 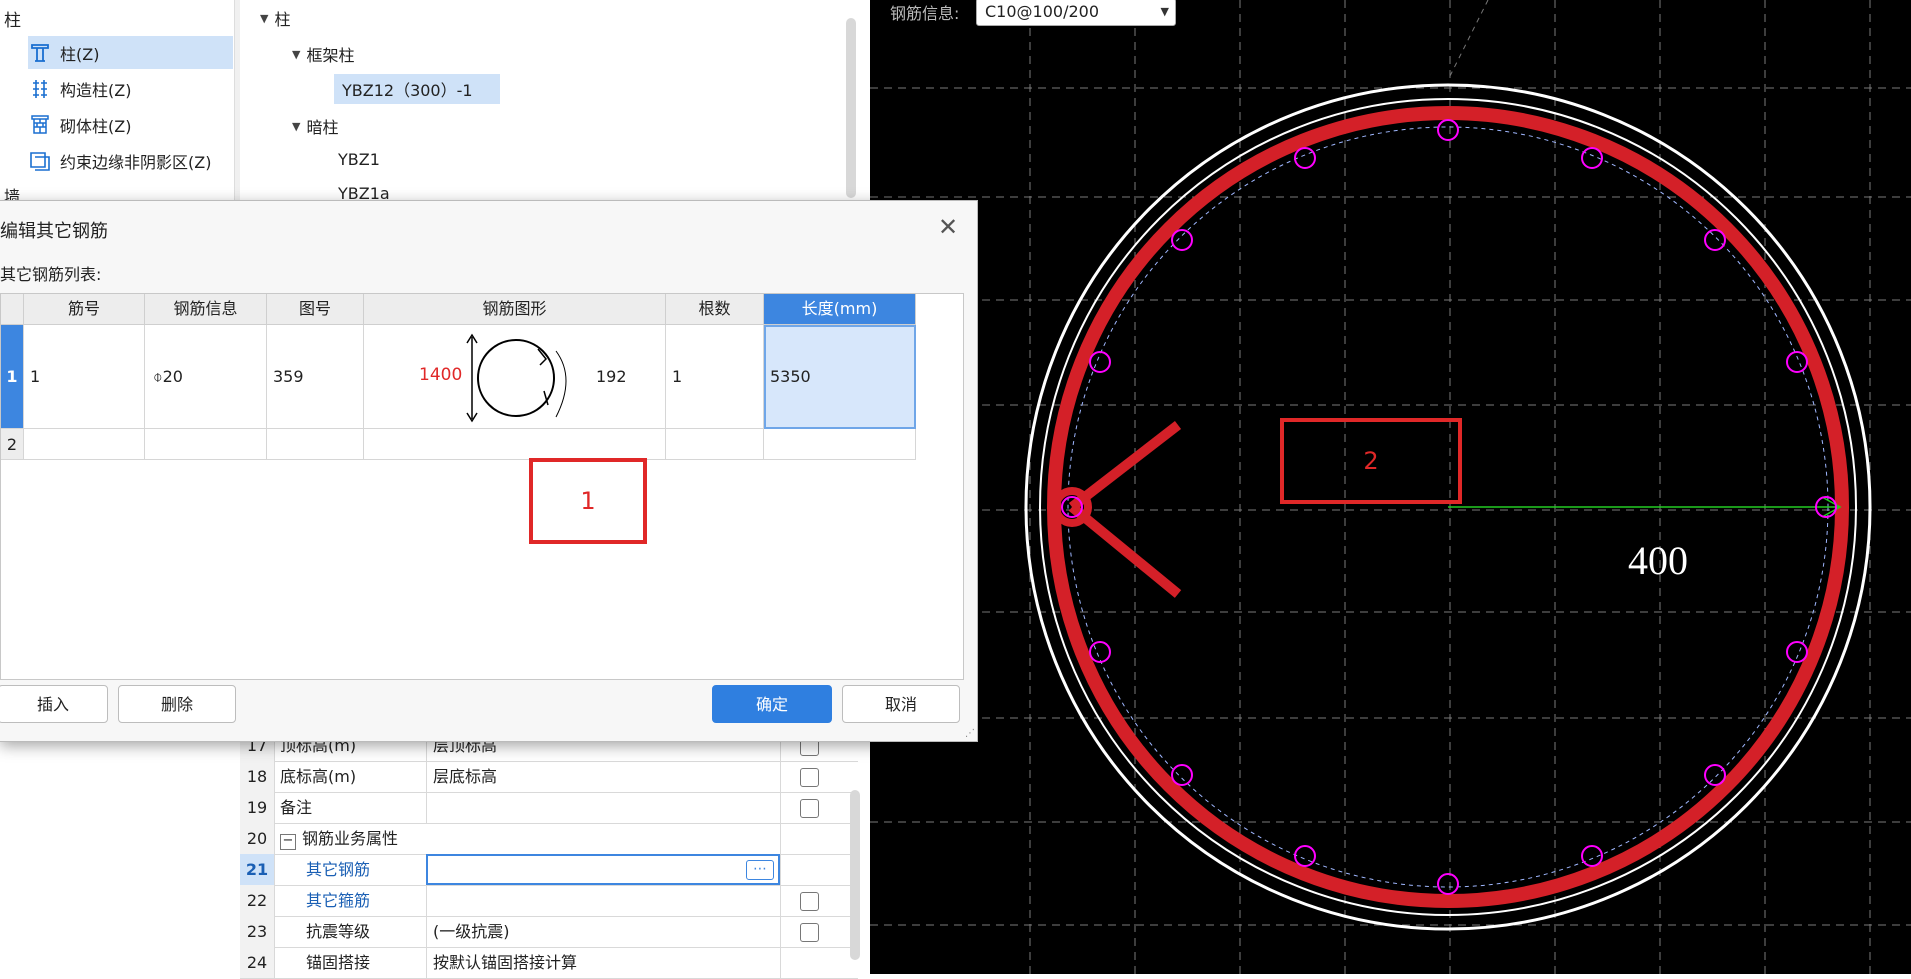 I want to click on rebar-shape-icon, so click(x=516, y=378).